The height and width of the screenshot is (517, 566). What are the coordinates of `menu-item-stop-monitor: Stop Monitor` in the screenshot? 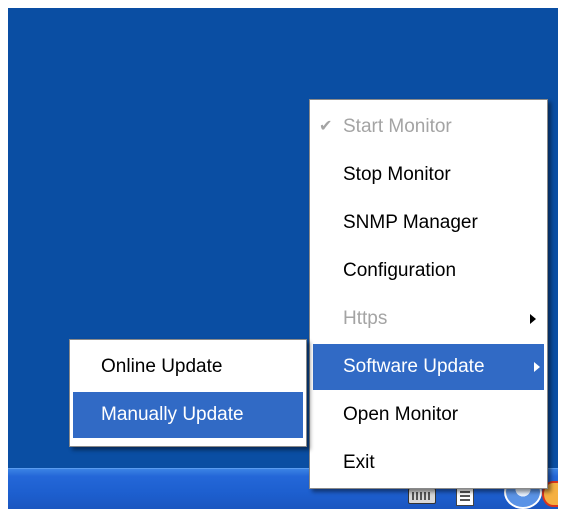 It's located at (428, 175).